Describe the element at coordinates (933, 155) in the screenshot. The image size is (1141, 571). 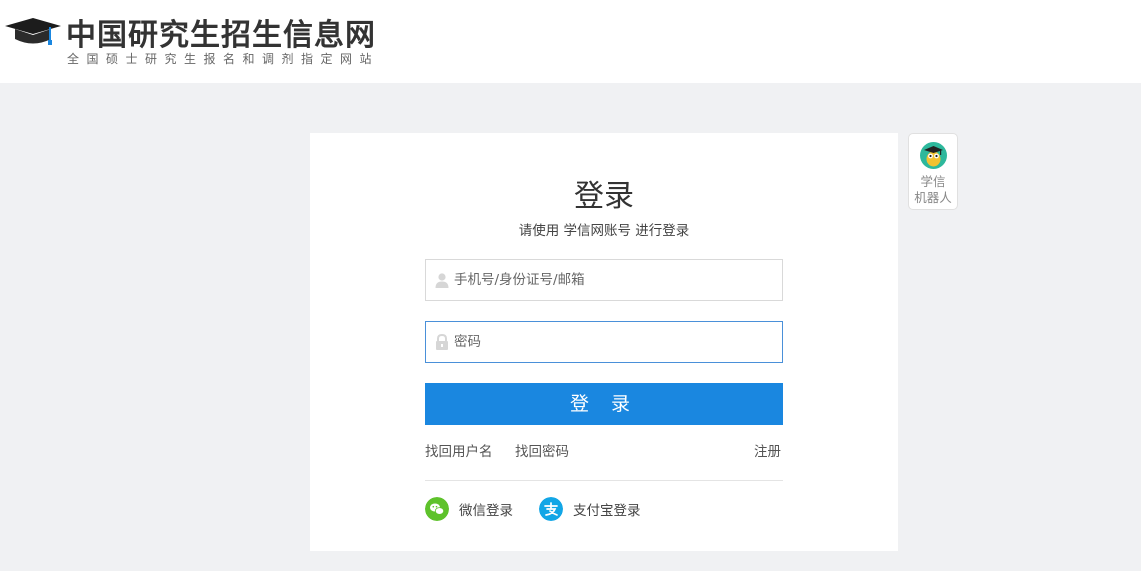
I see `robot-avatar-icon` at that location.